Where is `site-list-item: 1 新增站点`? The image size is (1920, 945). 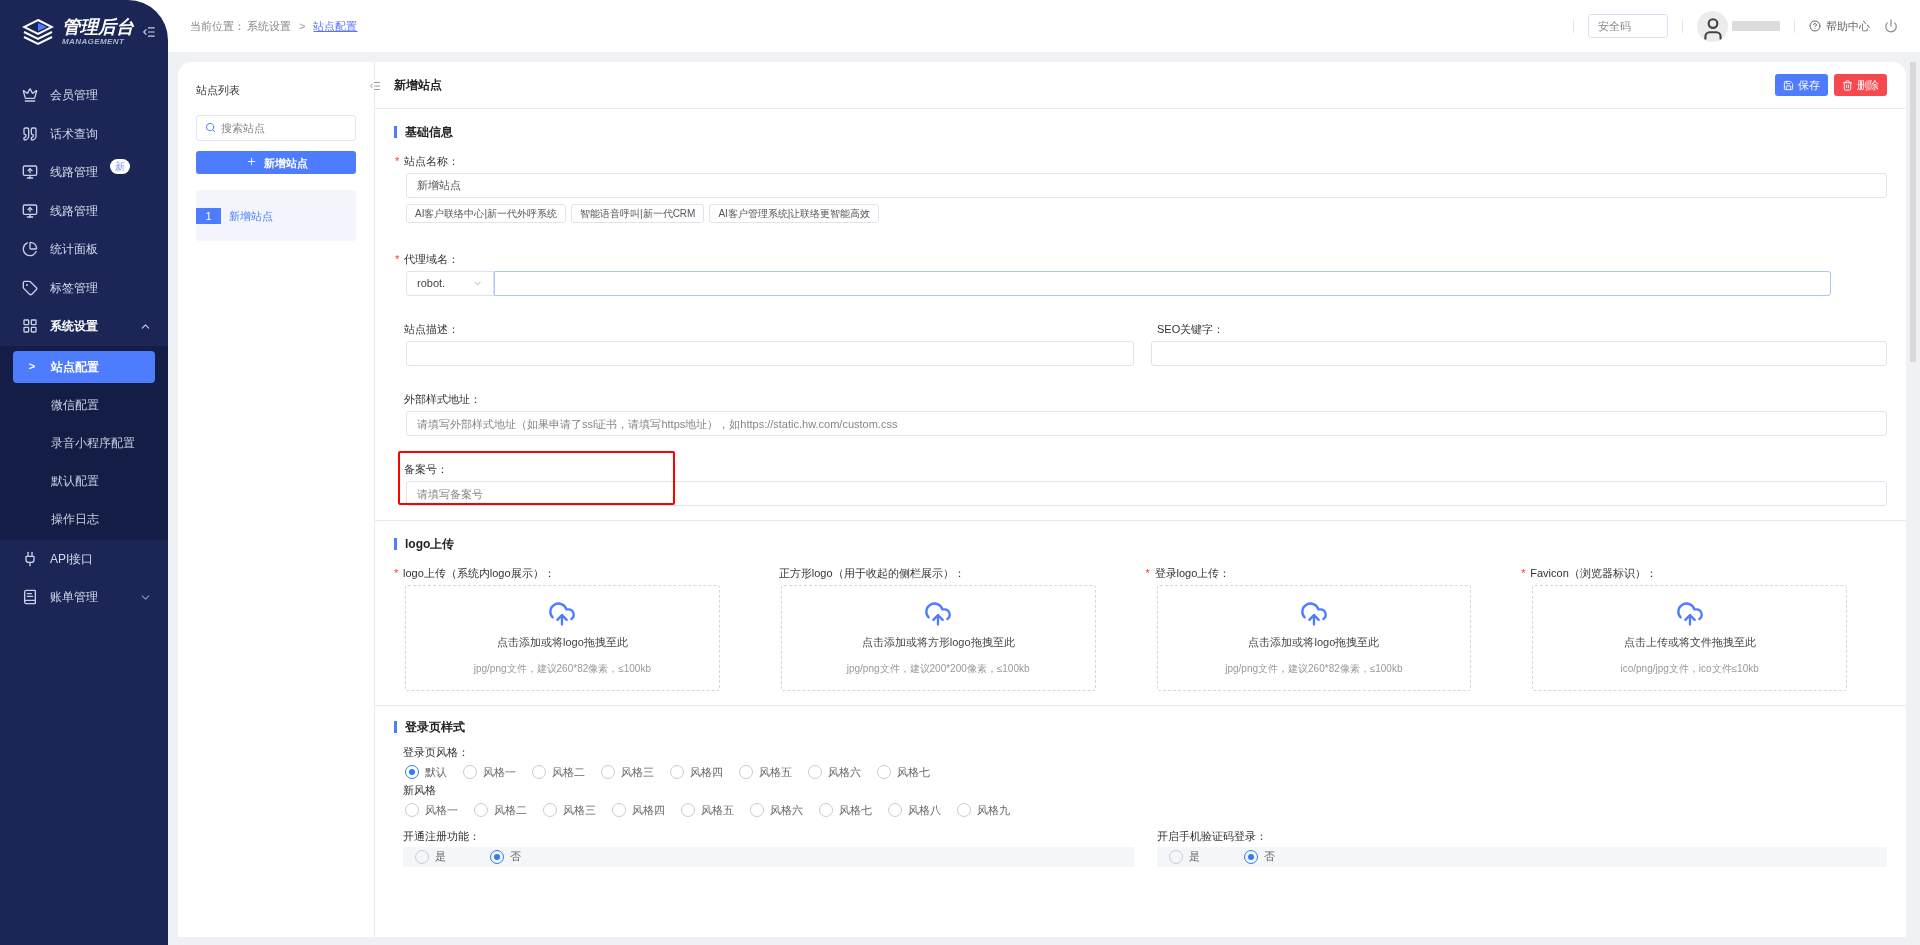
site-list-item: 1 新增站点 is located at coordinates (276, 216).